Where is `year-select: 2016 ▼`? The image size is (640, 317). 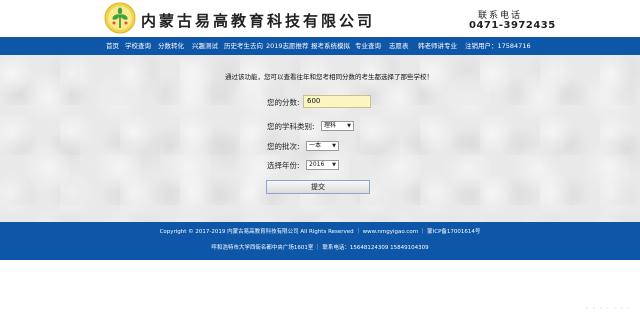
year-select: 2016 ▼ is located at coordinates (322, 165).